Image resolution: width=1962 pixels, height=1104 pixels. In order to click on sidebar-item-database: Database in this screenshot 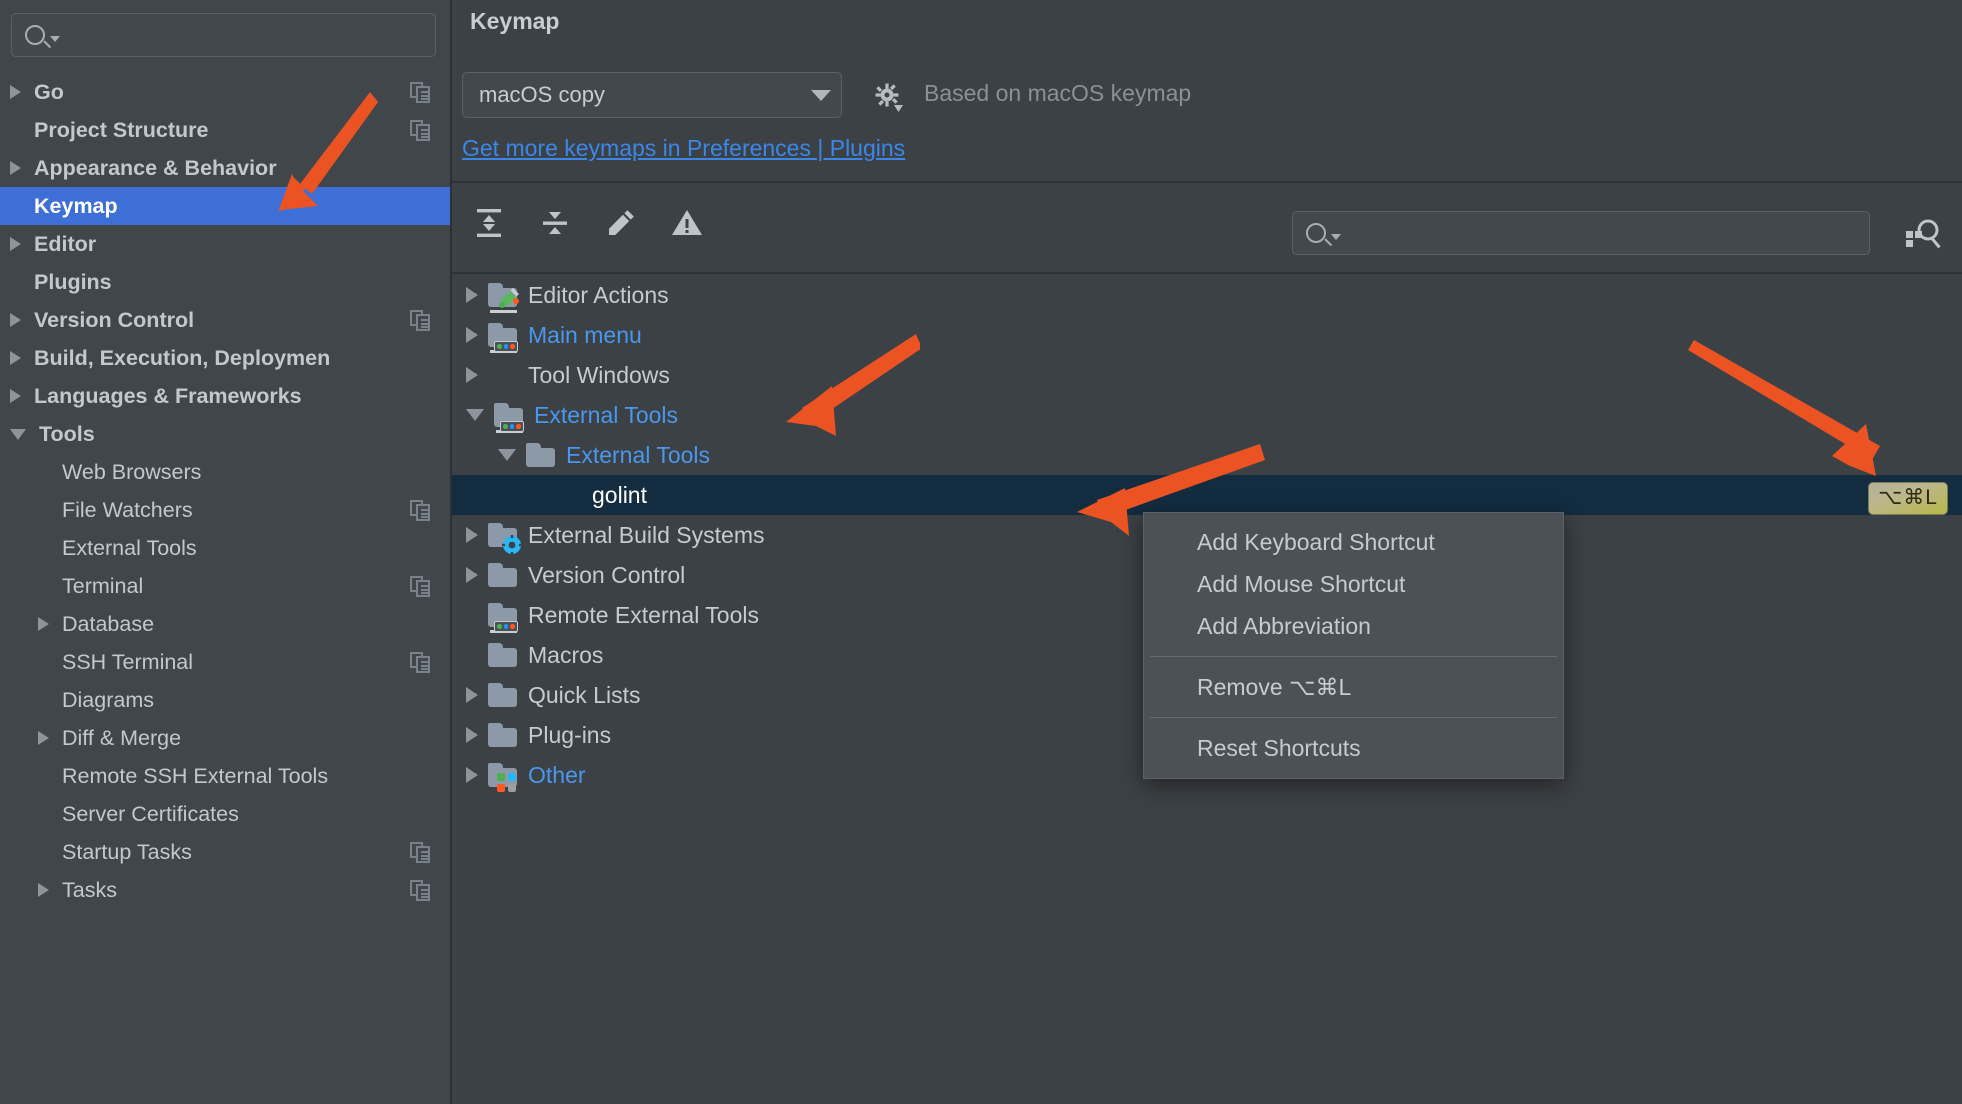, I will do `click(225, 624)`.